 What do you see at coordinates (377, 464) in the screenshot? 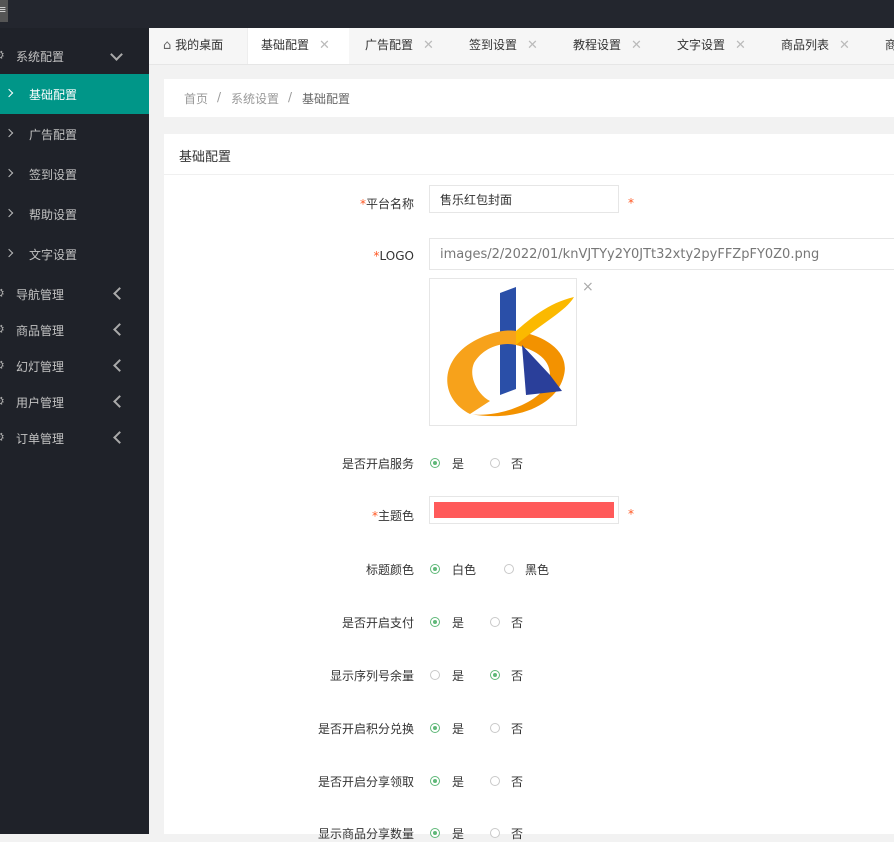
I see `service-label: 是否开启服务` at bounding box center [377, 464].